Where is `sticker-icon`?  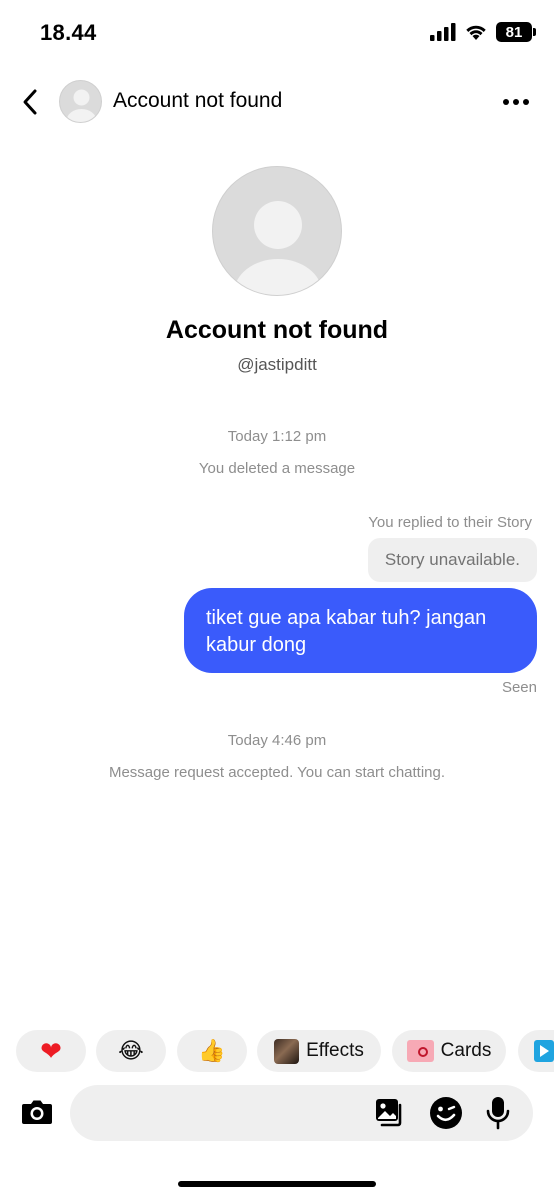
sticker-icon is located at coordinates (446, 1113).